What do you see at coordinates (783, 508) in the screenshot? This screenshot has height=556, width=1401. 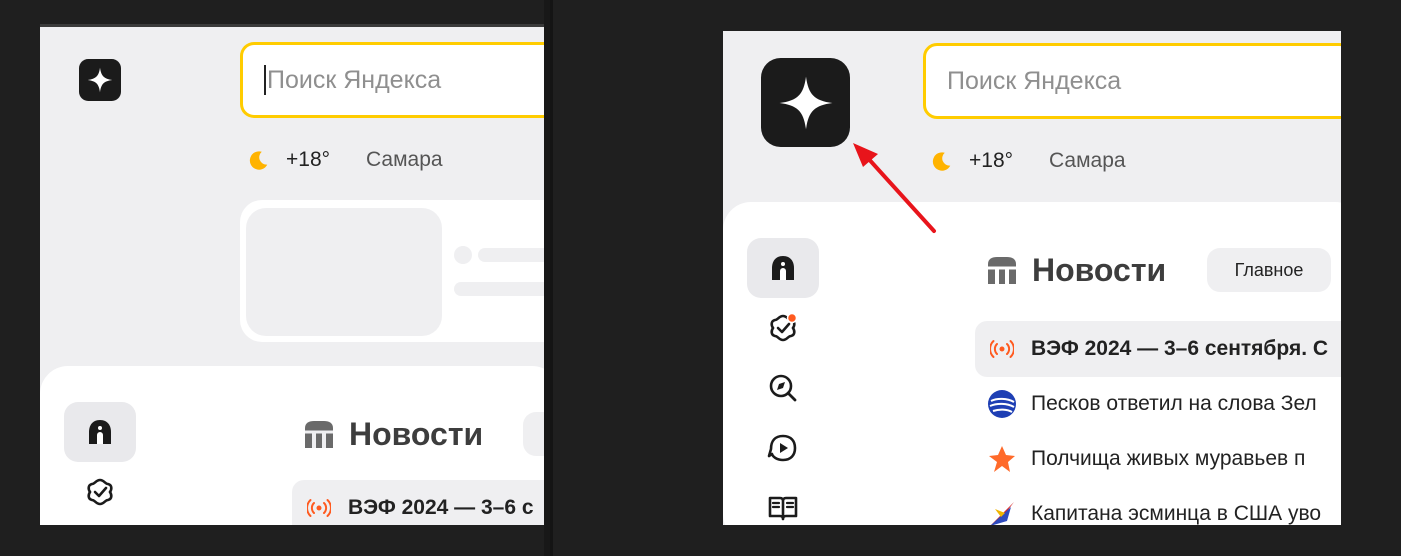 I see `book-icon` at bounding box center [783, 508].